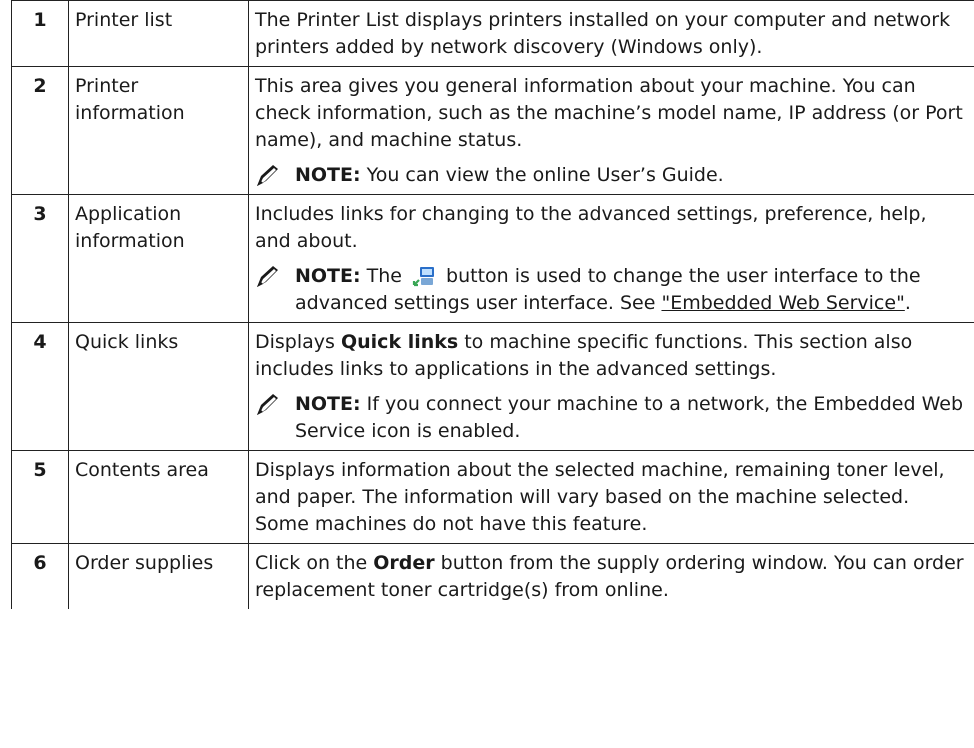  Describe the element at coordinates (298, 342) in the screenshot. I see `description-part: Displays` at that location.